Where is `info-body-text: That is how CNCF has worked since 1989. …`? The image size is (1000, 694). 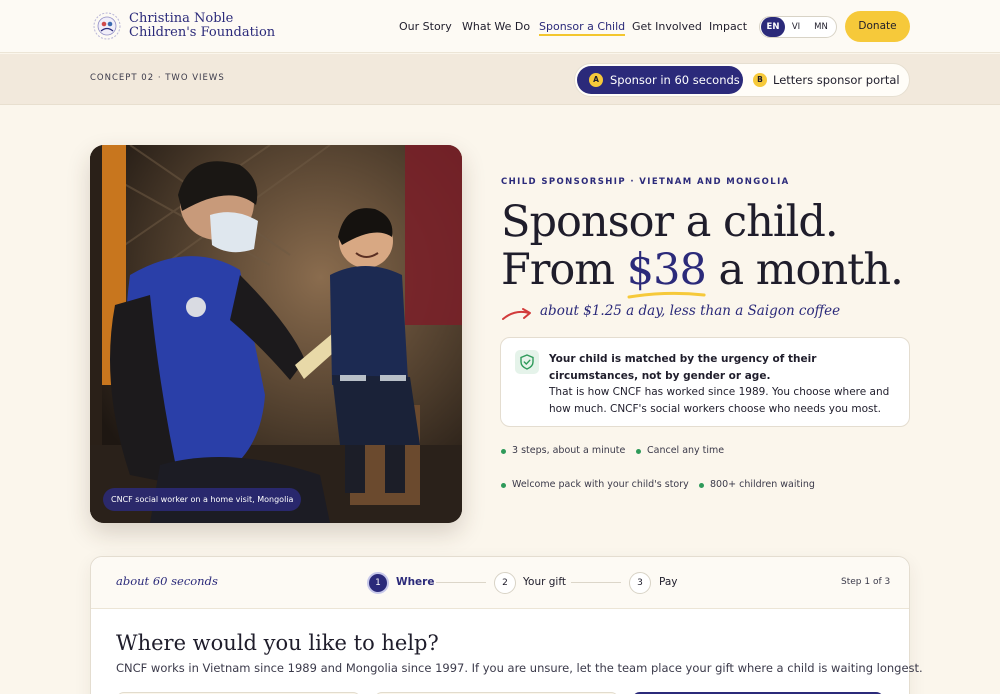
info-body-text: That is how CNCF has worked since 1989. … is located at coordinates (719, 400).